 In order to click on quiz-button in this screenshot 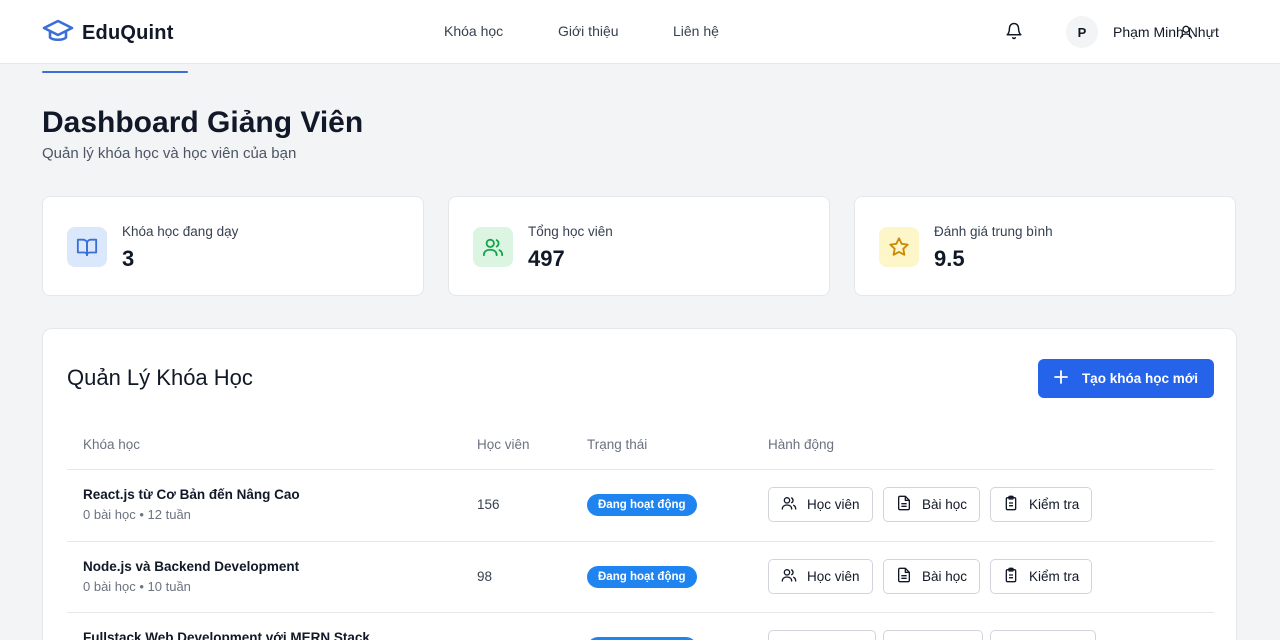, I will do `click(1043, 635)`.